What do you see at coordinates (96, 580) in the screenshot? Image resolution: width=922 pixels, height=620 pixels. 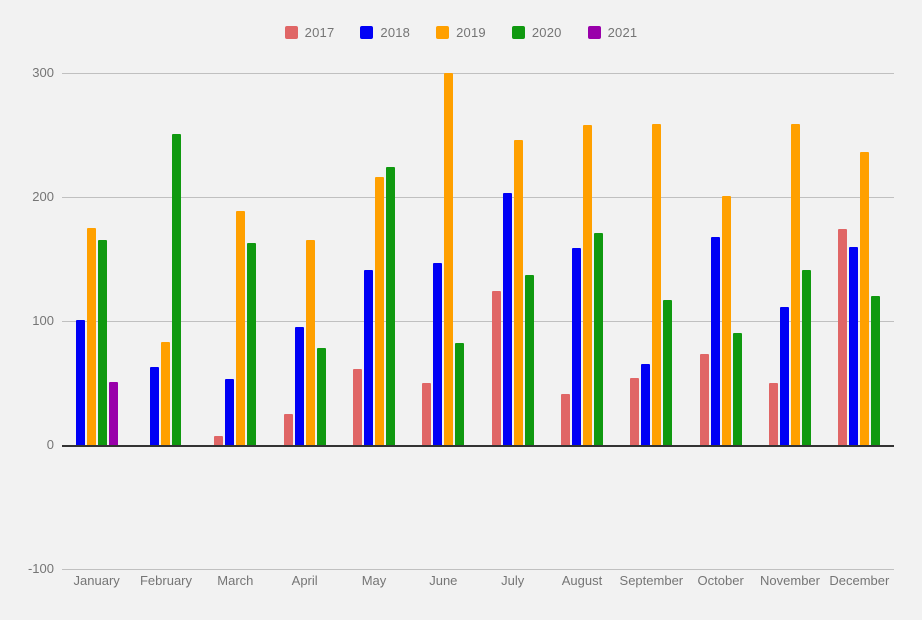 I see `x-axis-tick-label: January` at bounding box center [96, 580].